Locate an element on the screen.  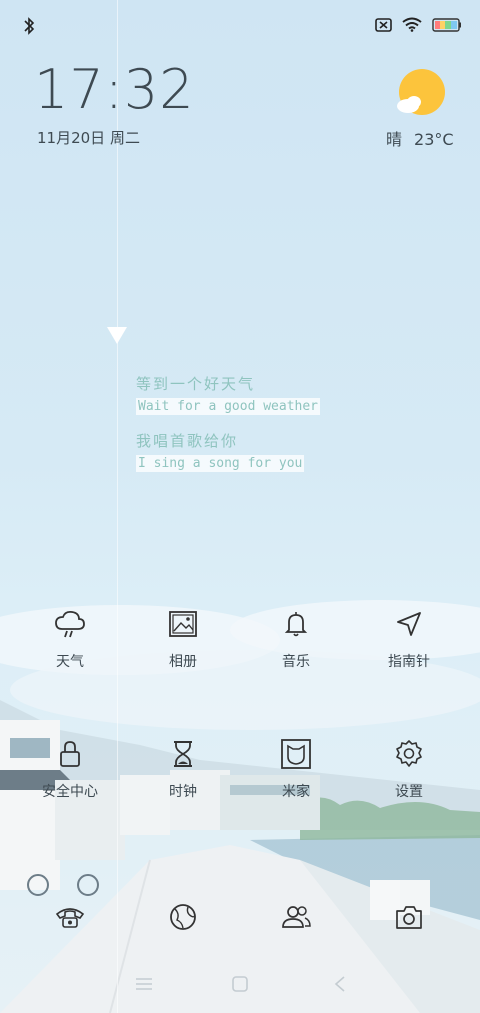
dock-contacts is located at coordinates (296, 920).